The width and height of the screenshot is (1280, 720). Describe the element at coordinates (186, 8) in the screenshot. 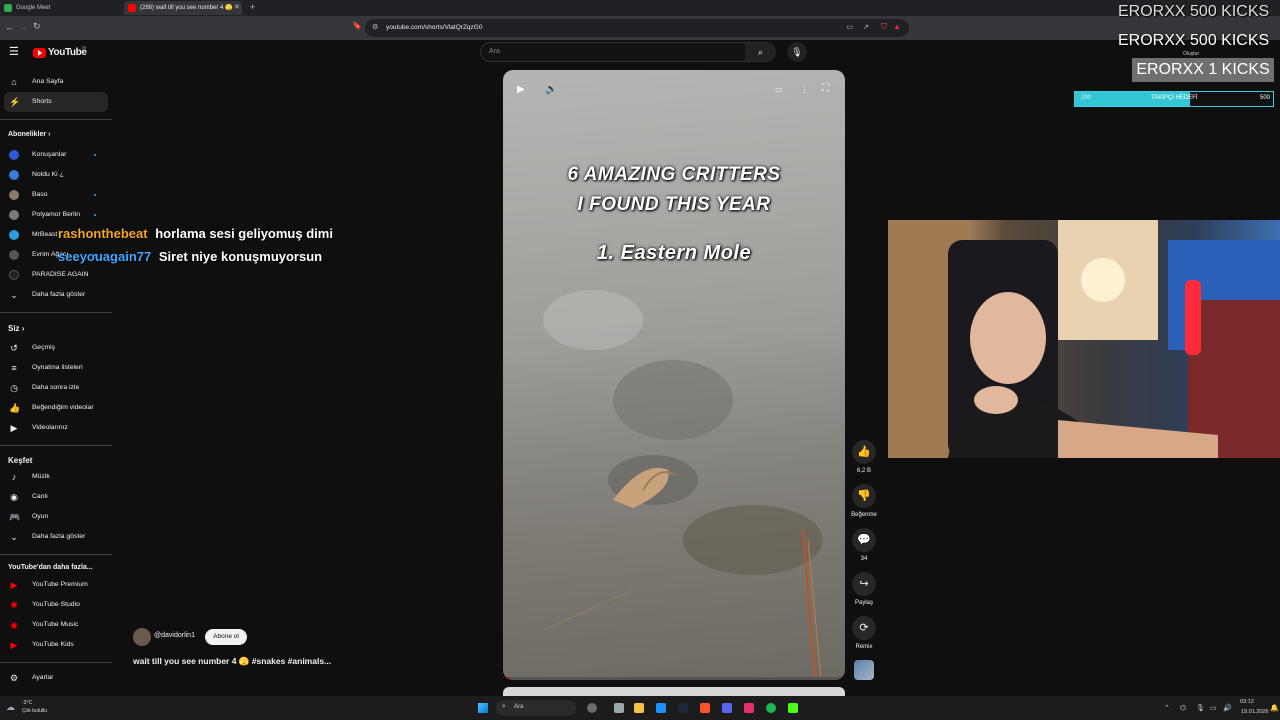

I see `tab-title: (288) wait till you see number 4 🫣` at that location.